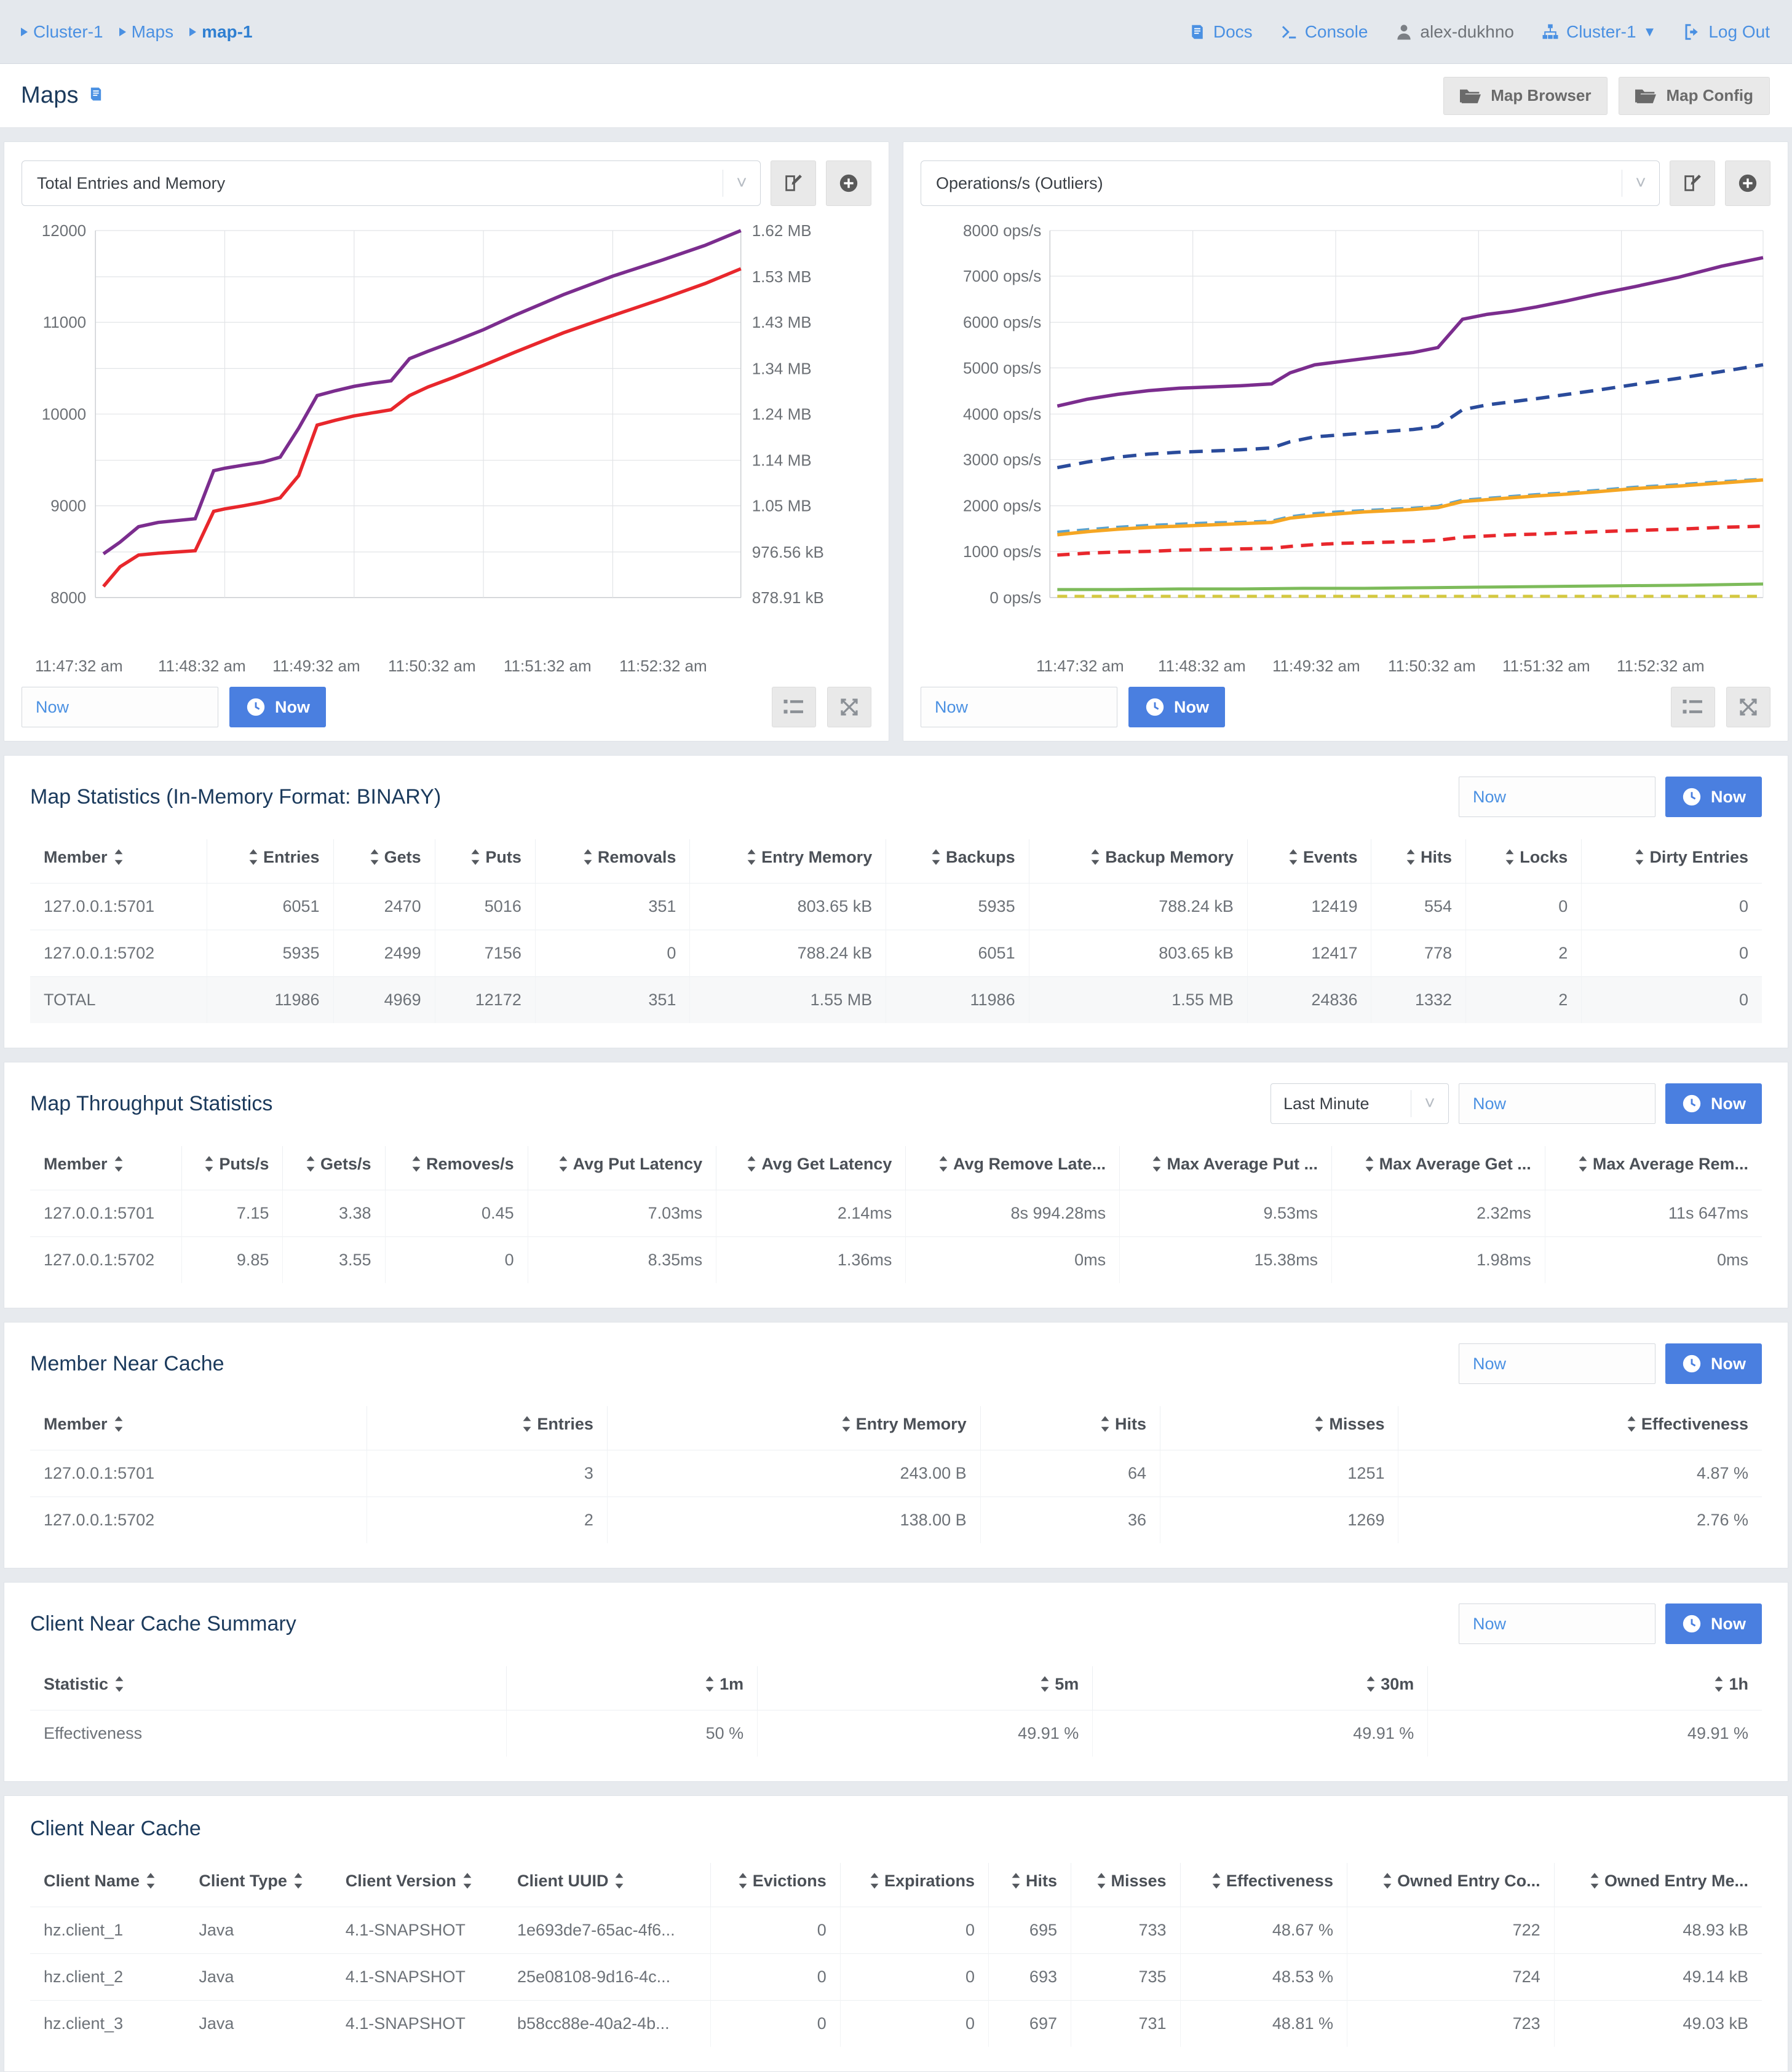 This screenshot has width=1792, height=2072. What do you see at coordinates (1454, 32) in the screenshot?
I see `user-menu: alex-dukhno` at bounding box center [1454, 32].